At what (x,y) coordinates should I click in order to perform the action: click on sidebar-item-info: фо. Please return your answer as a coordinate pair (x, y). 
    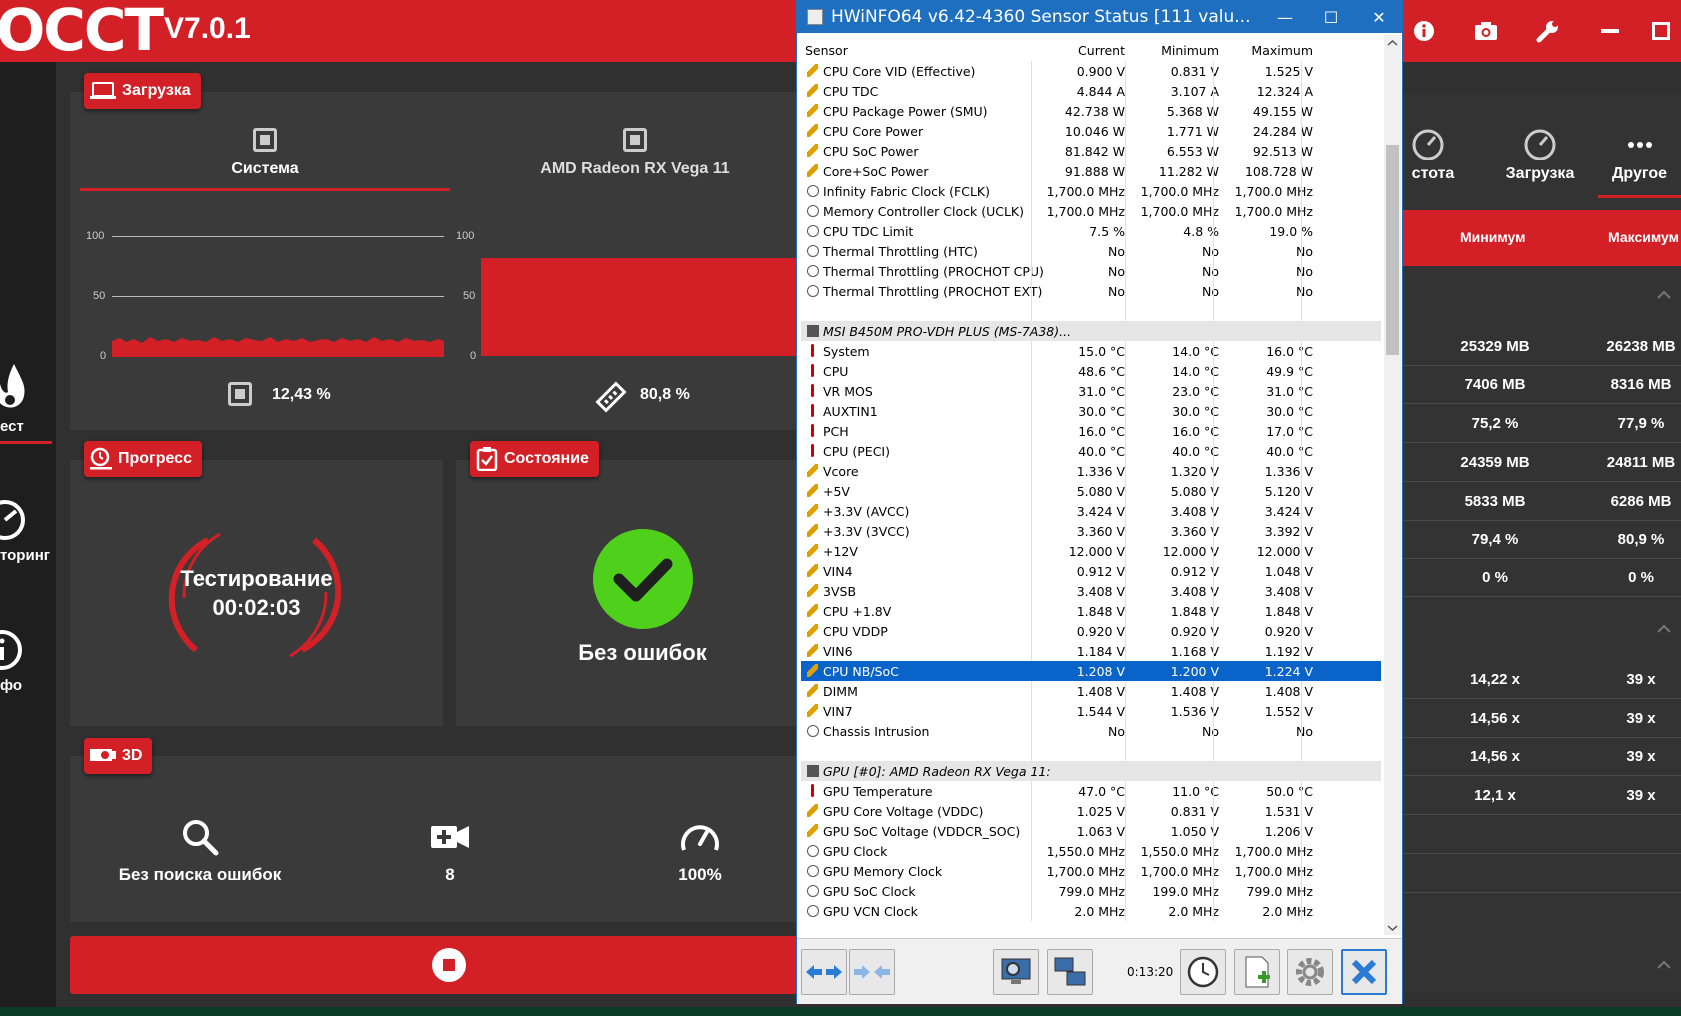
    Looking at the image, I should click on (28, 660).